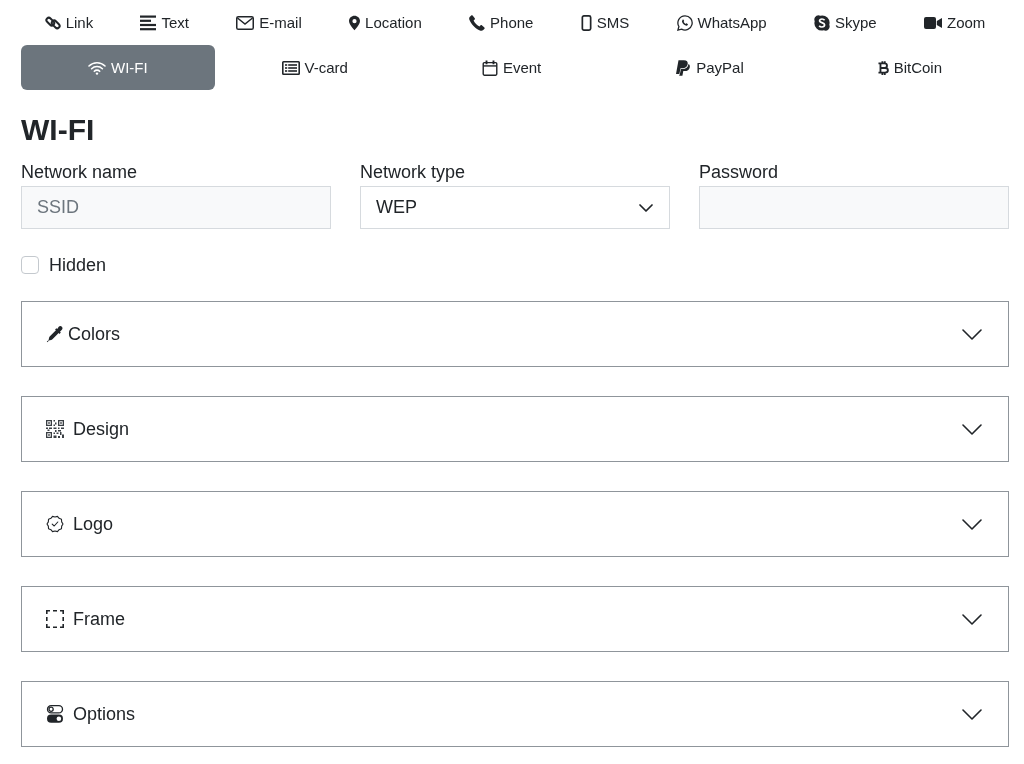  Describe the element at coordinates (515, 334) in the screenshot. I see `accordion-header: Colors` at that location.